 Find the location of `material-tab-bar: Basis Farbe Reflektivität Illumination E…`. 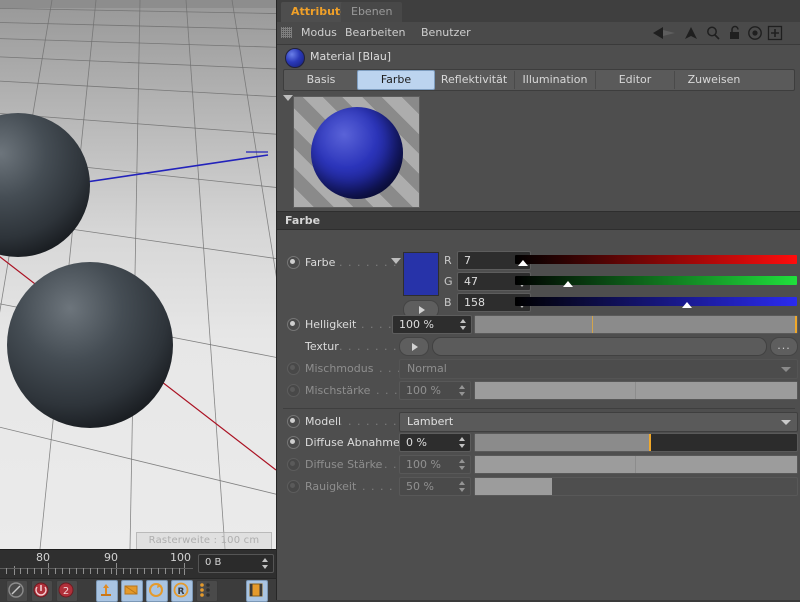

material-tab-bar: Basis Farbe Reflektivität Illumination E… is located at coordinates (539, 80).